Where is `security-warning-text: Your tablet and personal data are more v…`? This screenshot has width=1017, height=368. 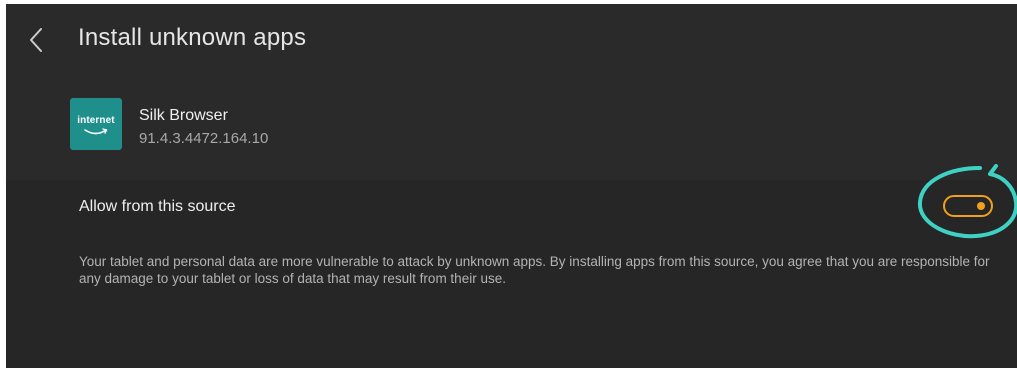
security-warning-text: Your tablet and personal data are more v… is located at coordinates (534, 270).